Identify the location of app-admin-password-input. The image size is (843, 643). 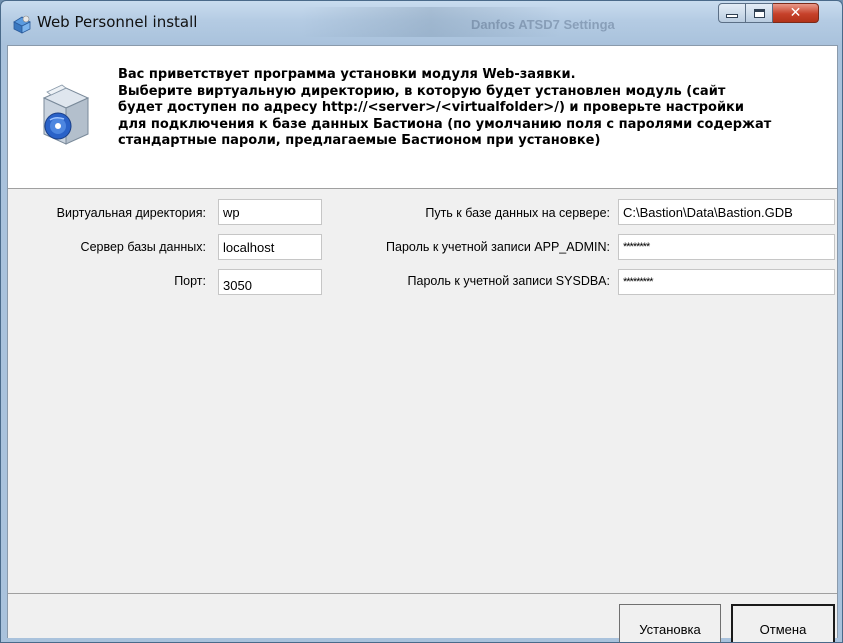
(726, 247).